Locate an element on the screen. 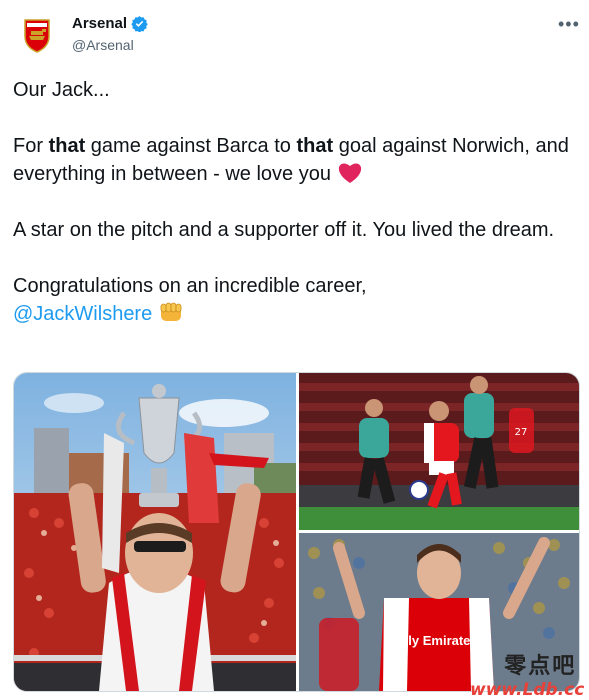  congrats-text: Congratulations on an incredible career, is located at coordinates (190, 286).